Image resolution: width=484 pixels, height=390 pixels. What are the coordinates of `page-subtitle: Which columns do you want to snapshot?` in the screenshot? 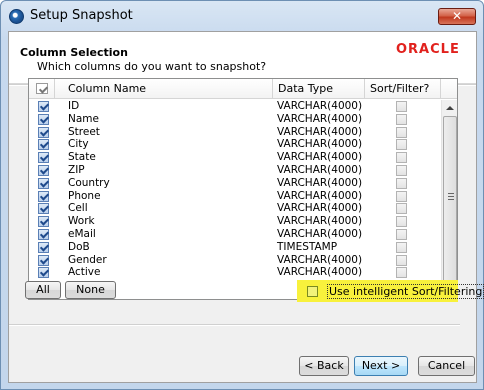 It's located at (152, 66).